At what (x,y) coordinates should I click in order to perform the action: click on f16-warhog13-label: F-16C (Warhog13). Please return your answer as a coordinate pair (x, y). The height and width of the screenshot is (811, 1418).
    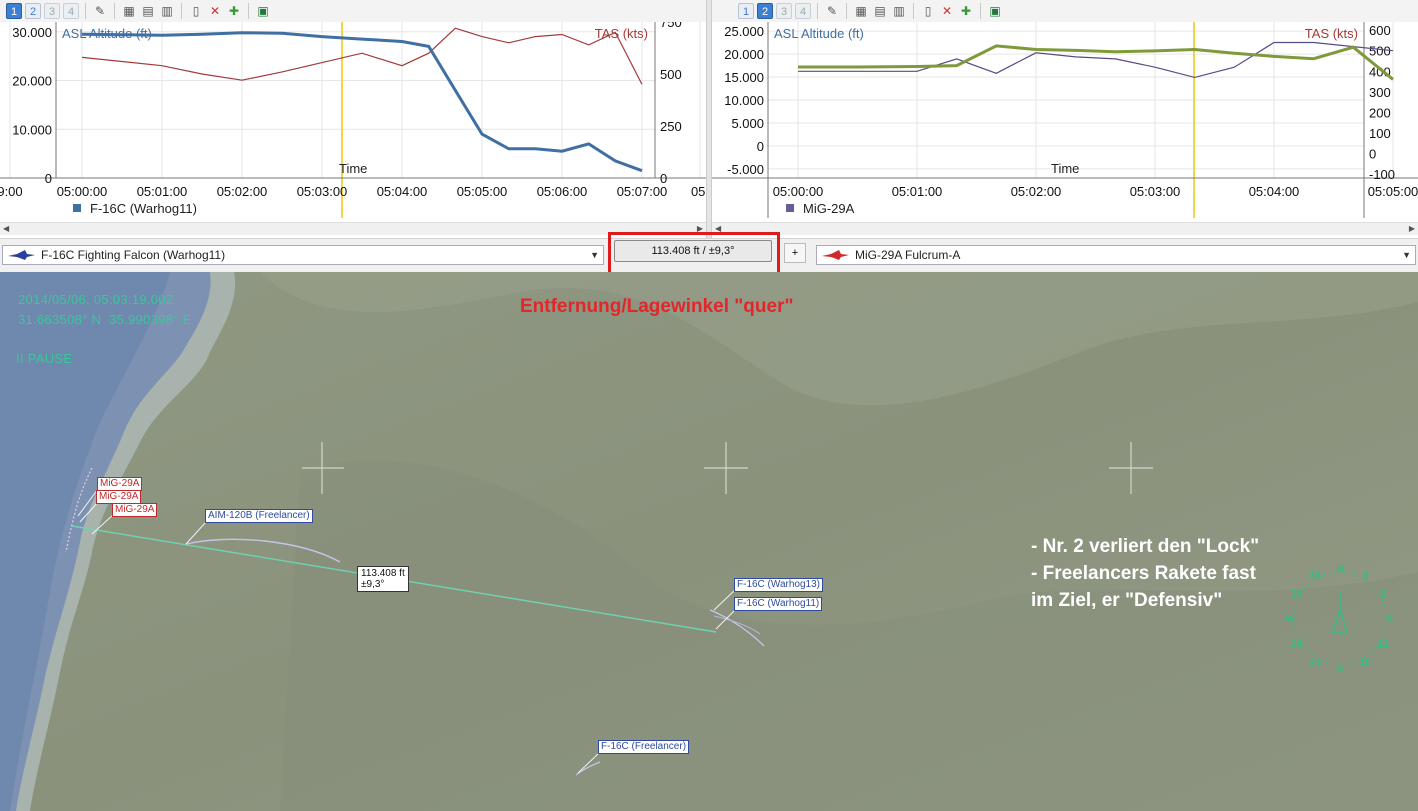
    Looking at the image, I should click on (778, 585).